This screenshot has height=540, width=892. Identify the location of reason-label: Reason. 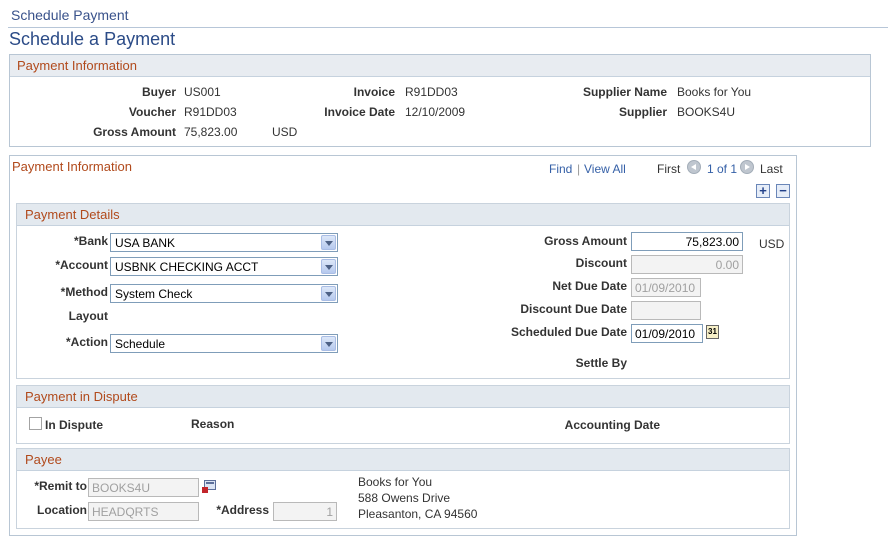
(213, 424).